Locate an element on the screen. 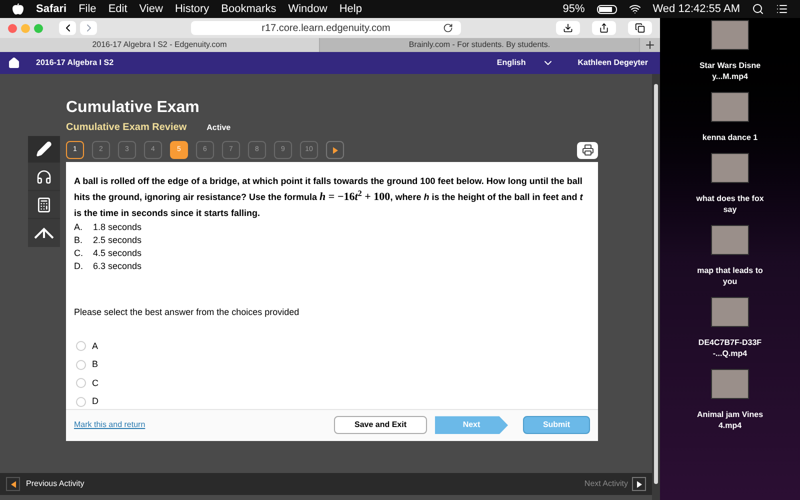  choice-text: 2.5 seconds is located at coordinates (117, 240).